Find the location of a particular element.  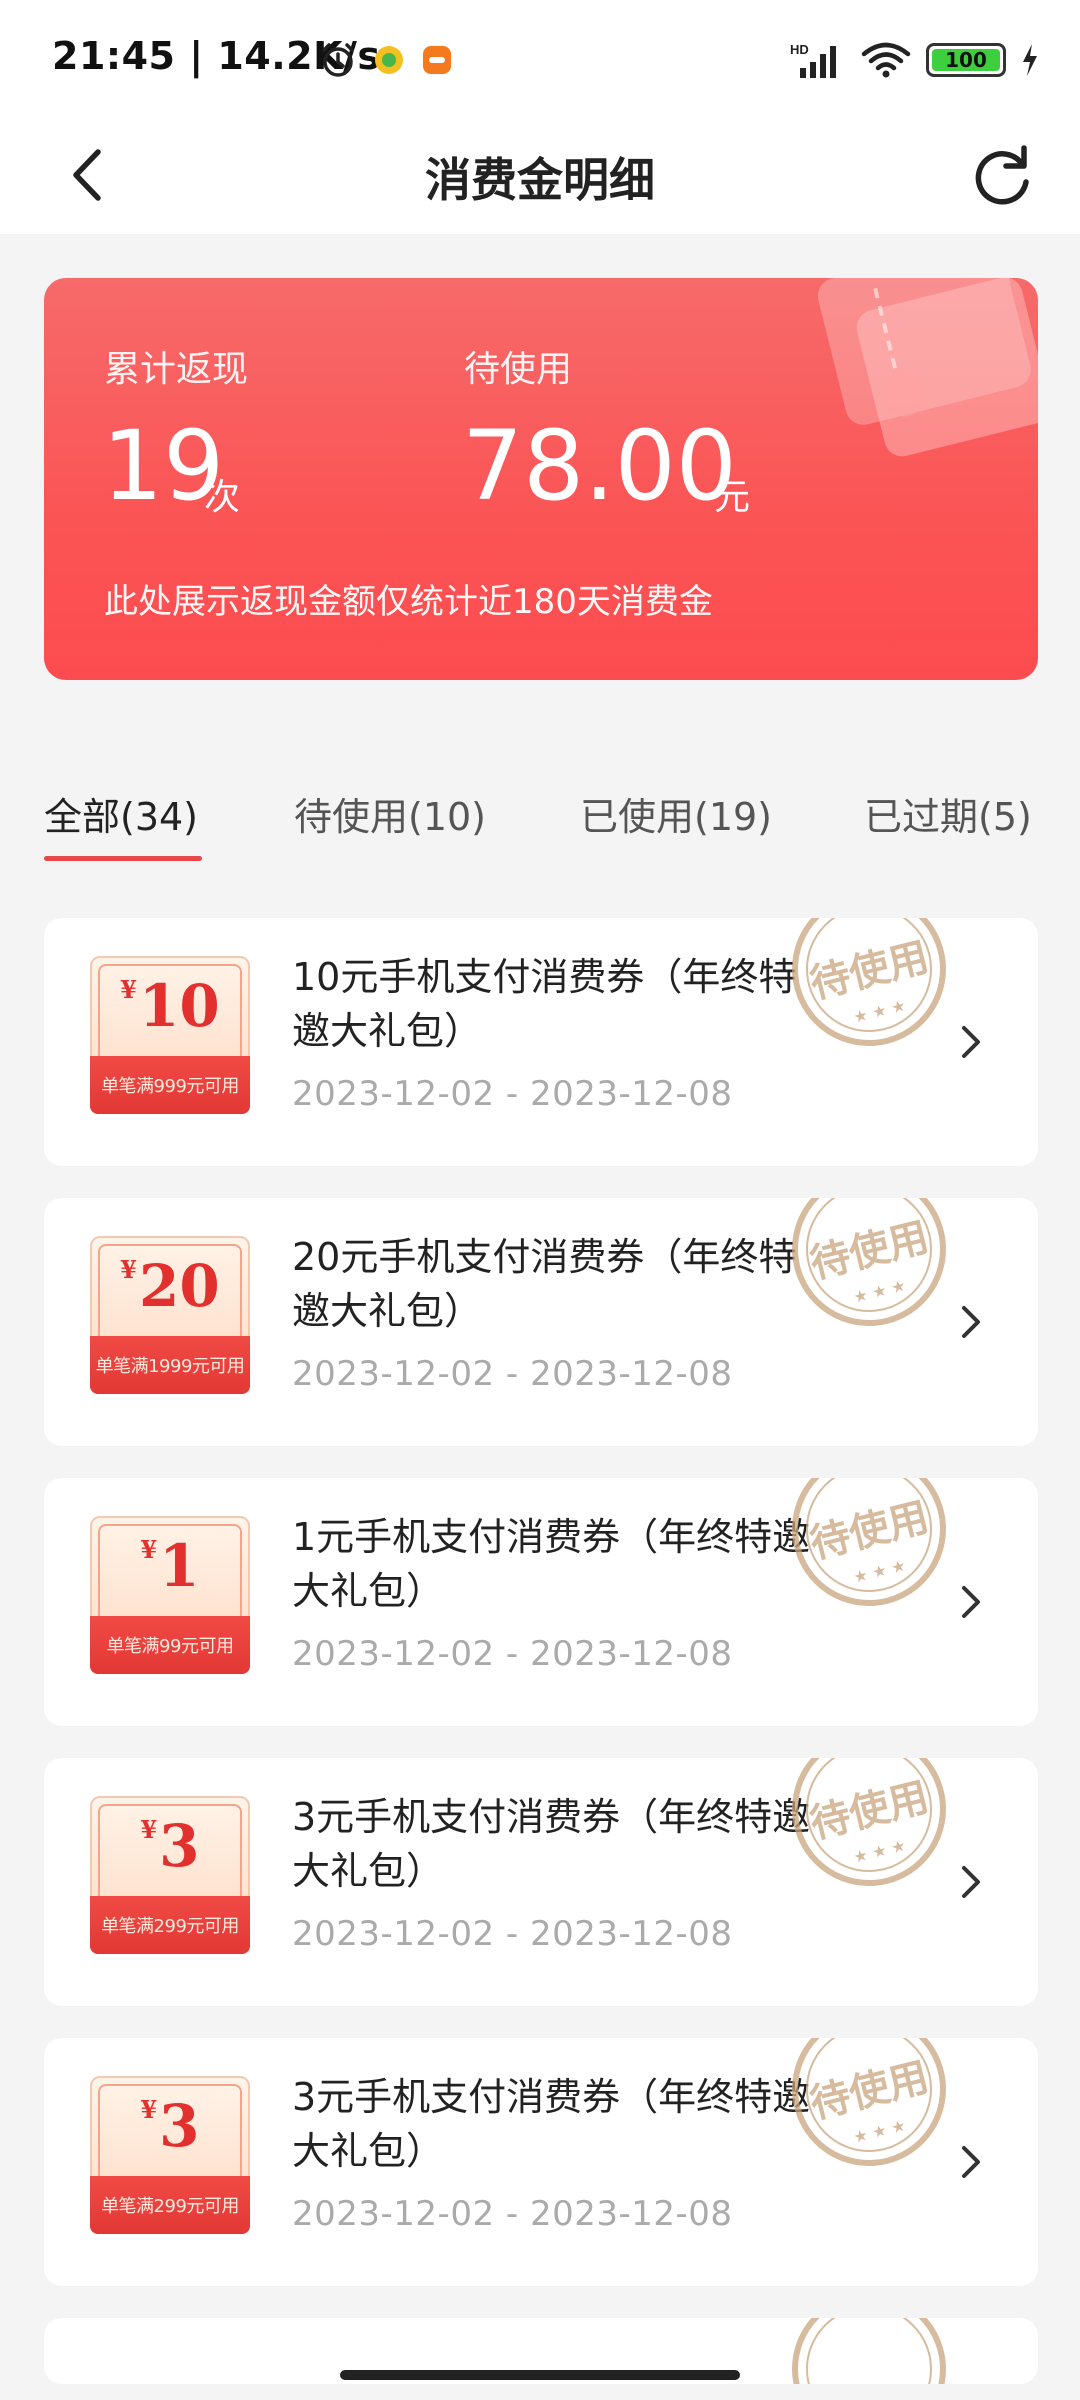

navigation-header: 消费金明细 is located at coordinates (540, 177).